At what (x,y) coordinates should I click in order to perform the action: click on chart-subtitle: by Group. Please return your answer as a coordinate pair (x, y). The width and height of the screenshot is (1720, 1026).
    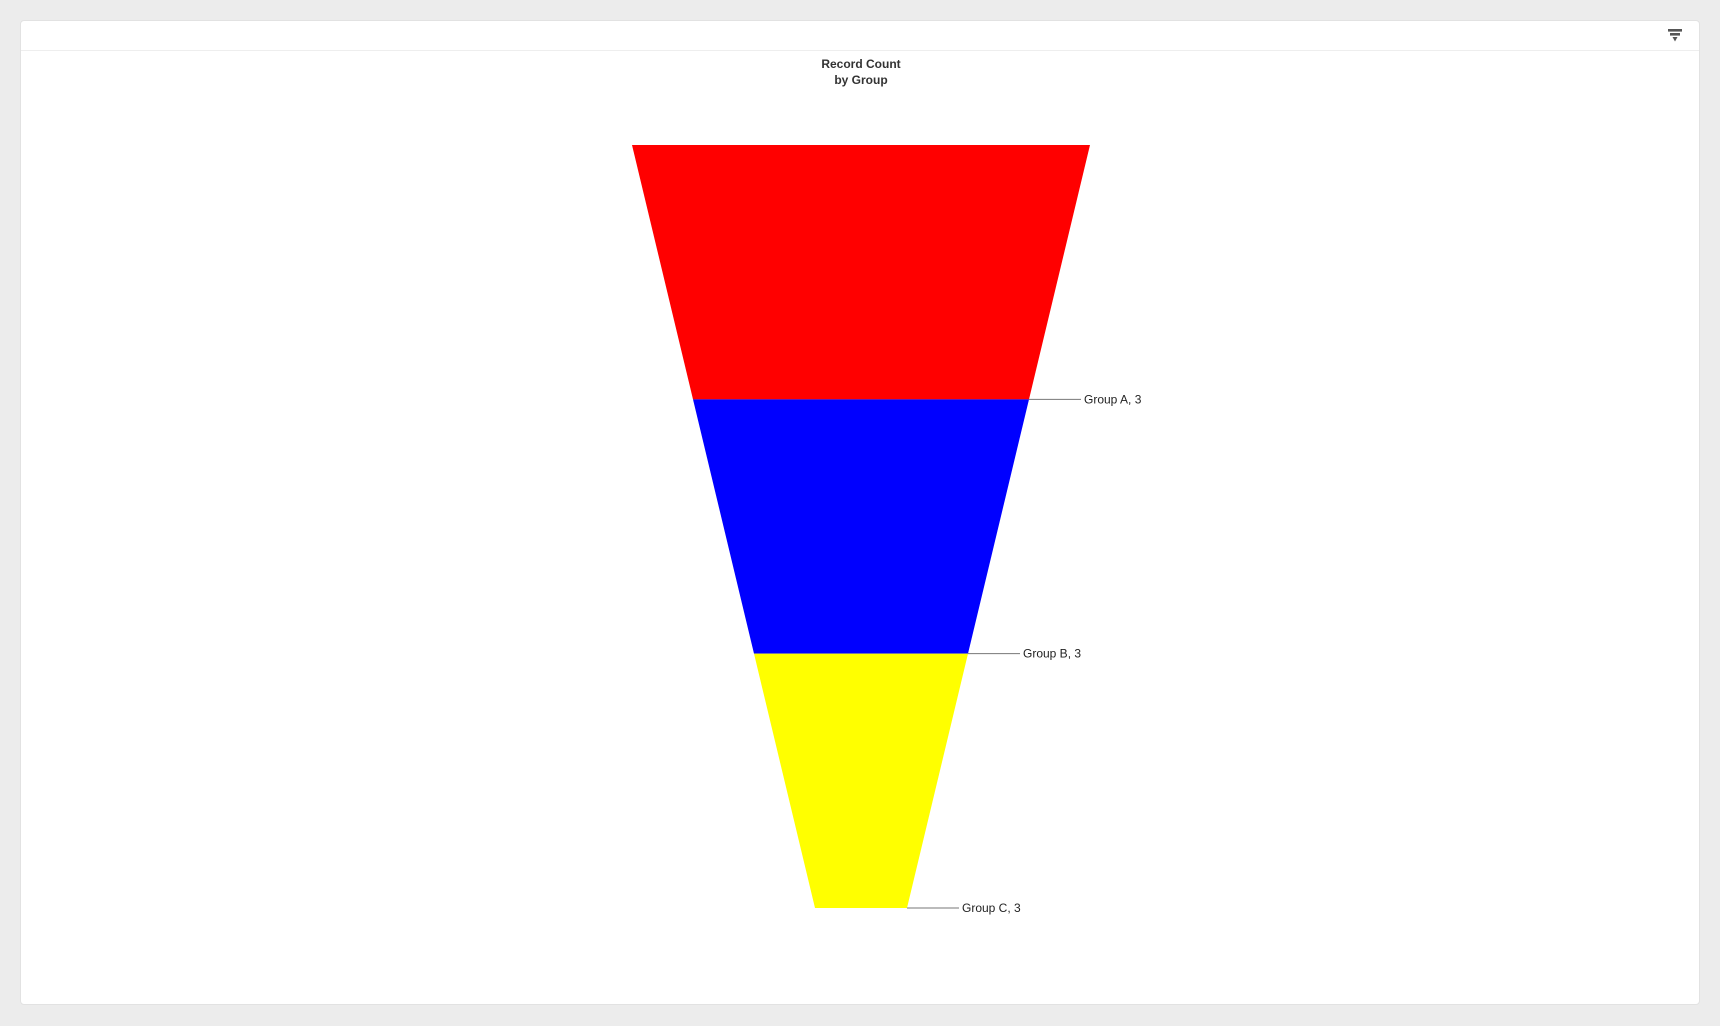
    Looking at the image, I should click on (860, 80).